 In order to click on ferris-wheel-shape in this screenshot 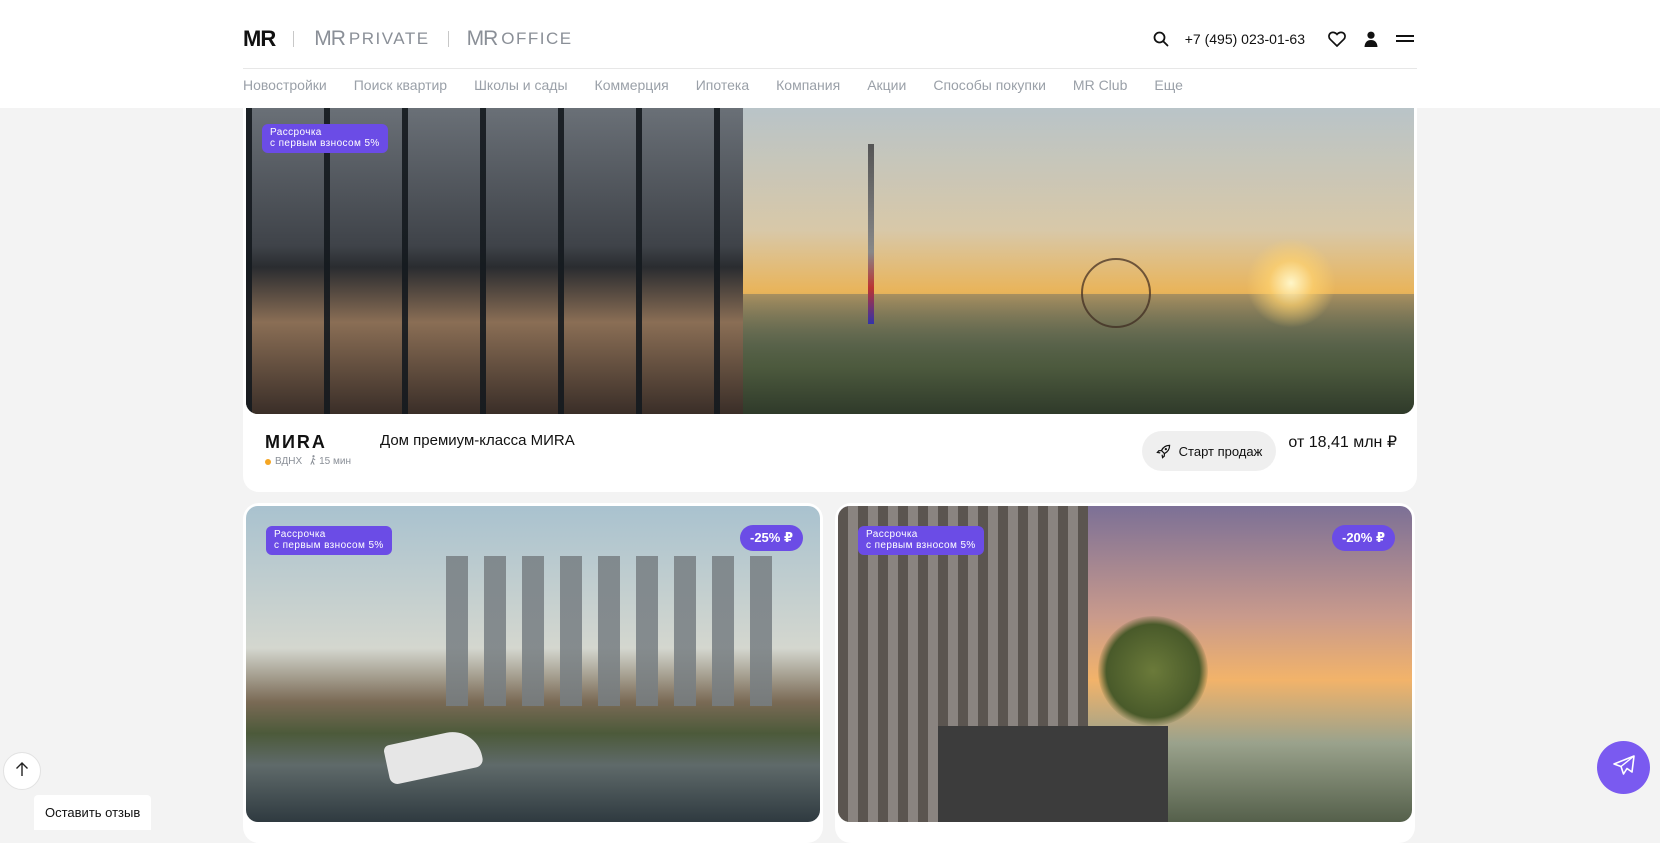, I will do `click(1116, 293)`.